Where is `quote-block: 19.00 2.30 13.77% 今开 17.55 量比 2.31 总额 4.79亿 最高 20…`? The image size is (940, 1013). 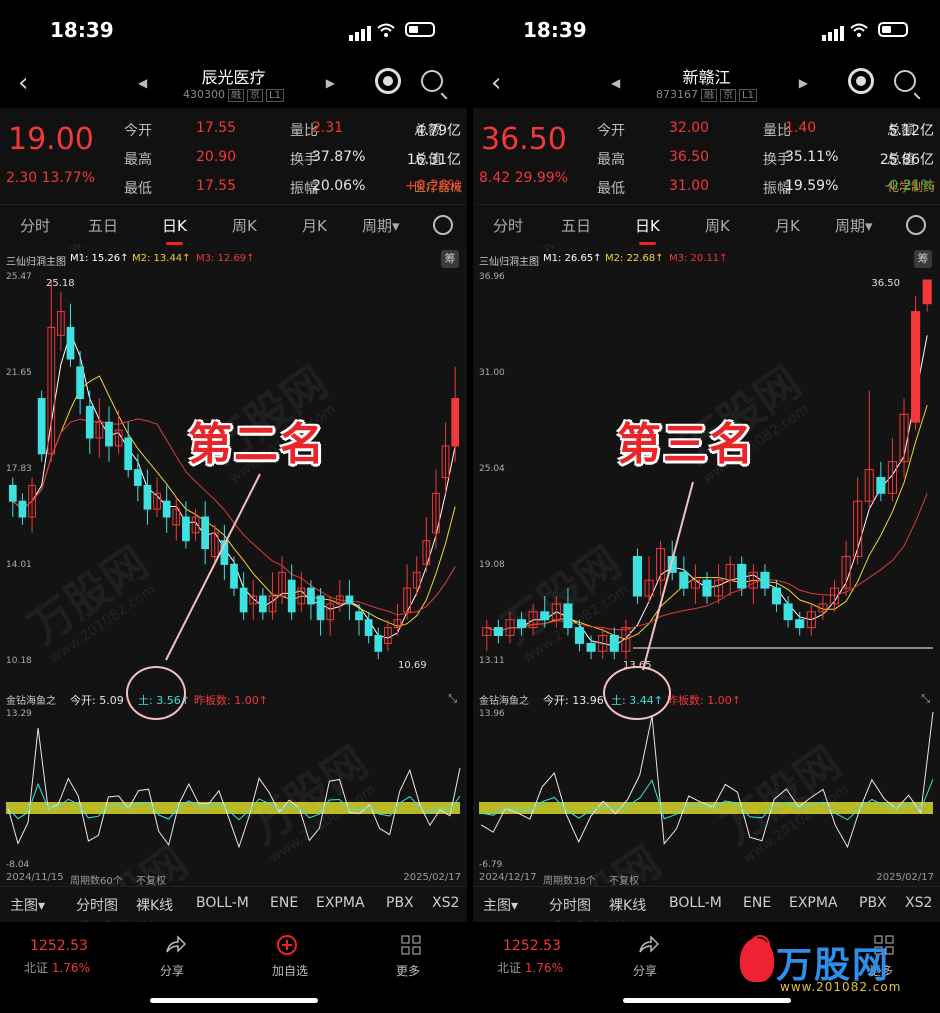 quote-block: 19.00 2.30 13.77% 今开 17.55 量比 2.31 总额 4.79亿 最高 20… is located at coordinates (233, 156).